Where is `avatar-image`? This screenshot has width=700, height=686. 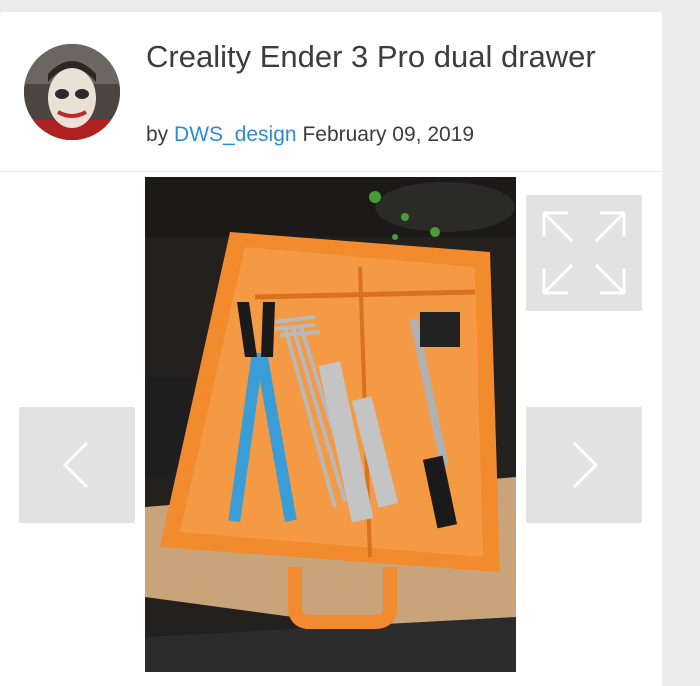
avatar-image is located at coordinates (72, 92).